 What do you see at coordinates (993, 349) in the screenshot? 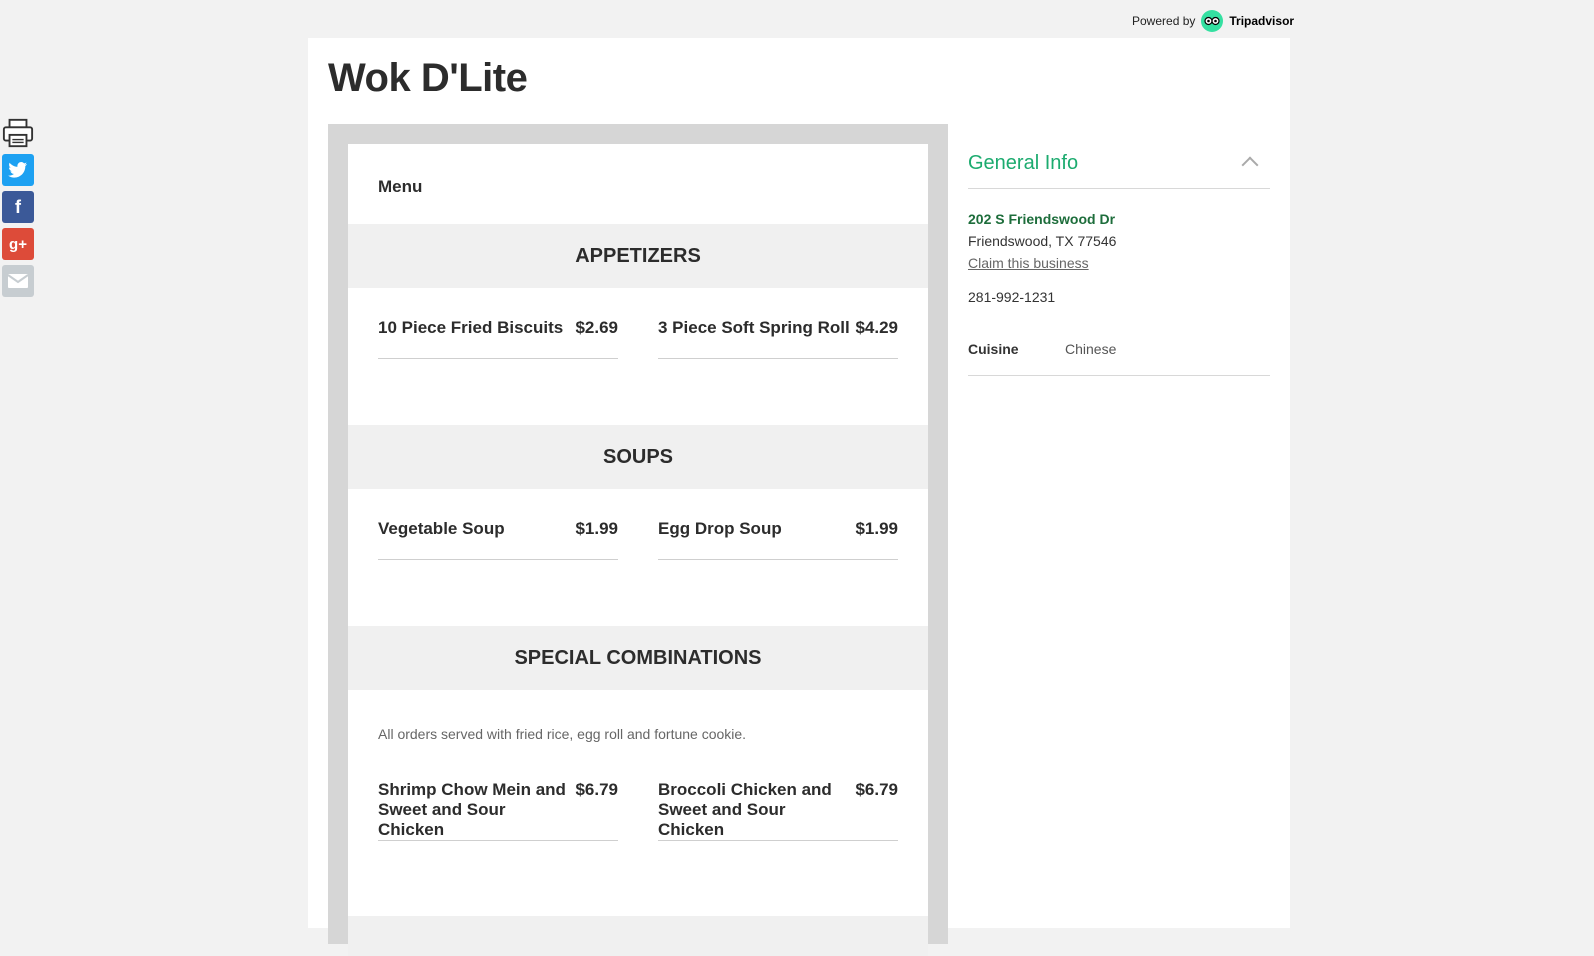
I see `cuisine-label: Cuisine` at bounding box center [993, 349].